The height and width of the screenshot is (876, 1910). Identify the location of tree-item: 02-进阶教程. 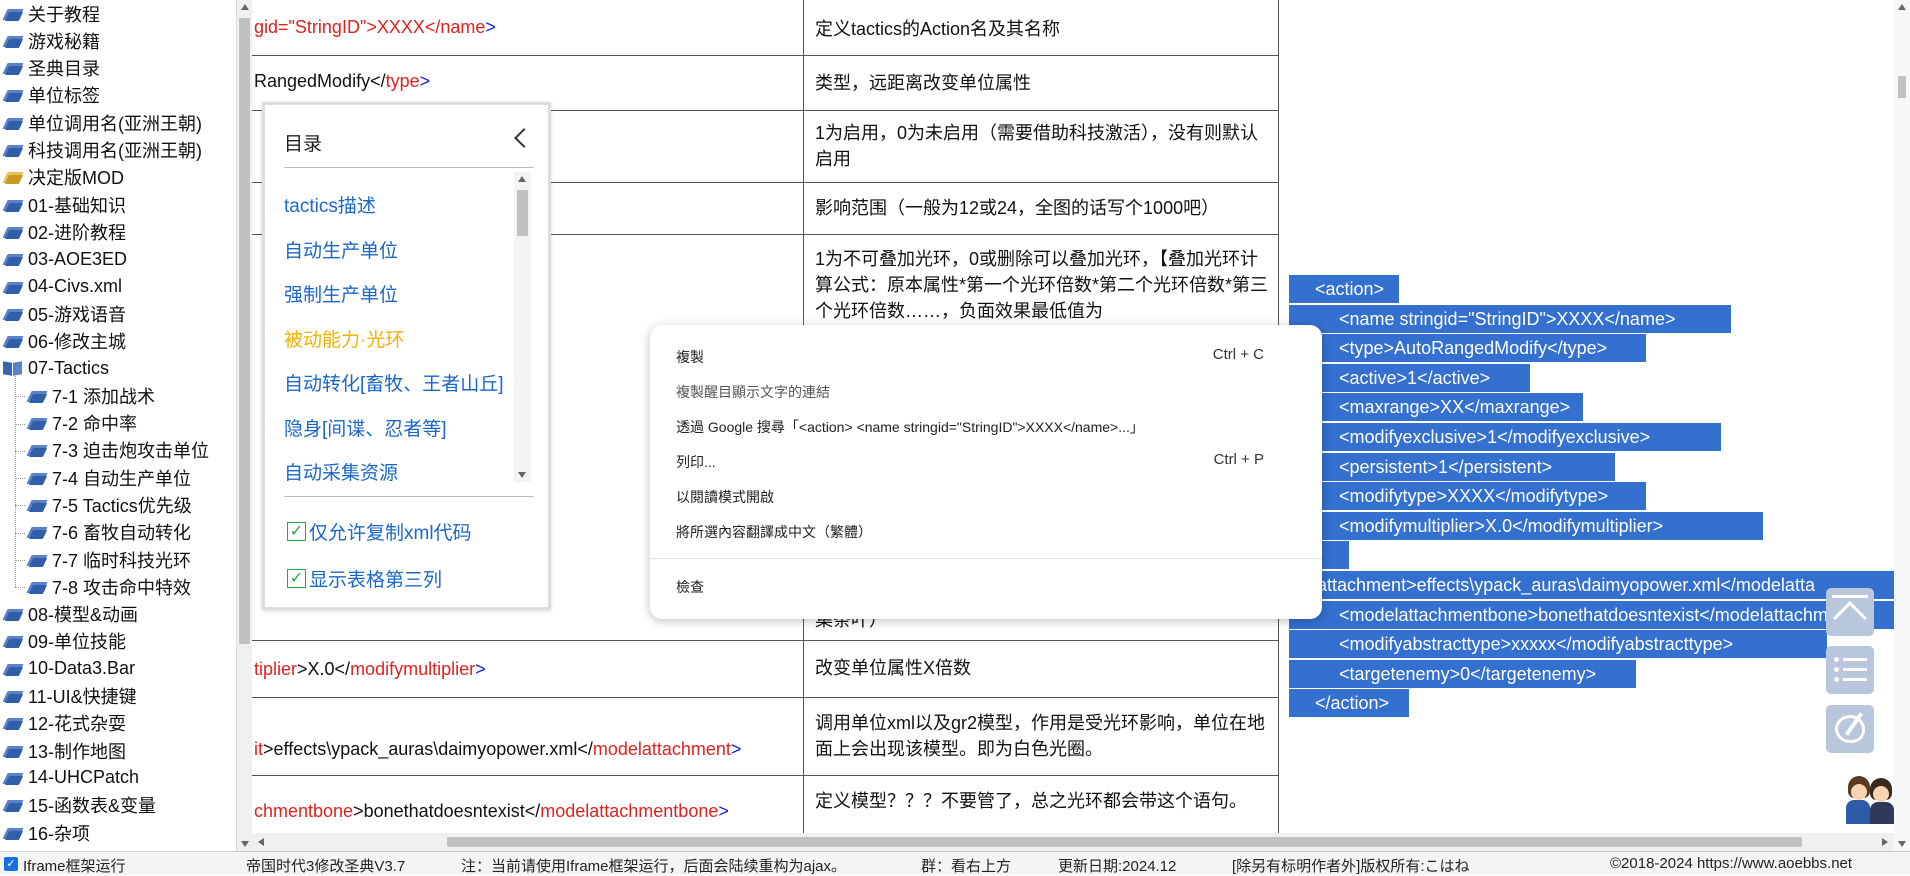
(64, 231).